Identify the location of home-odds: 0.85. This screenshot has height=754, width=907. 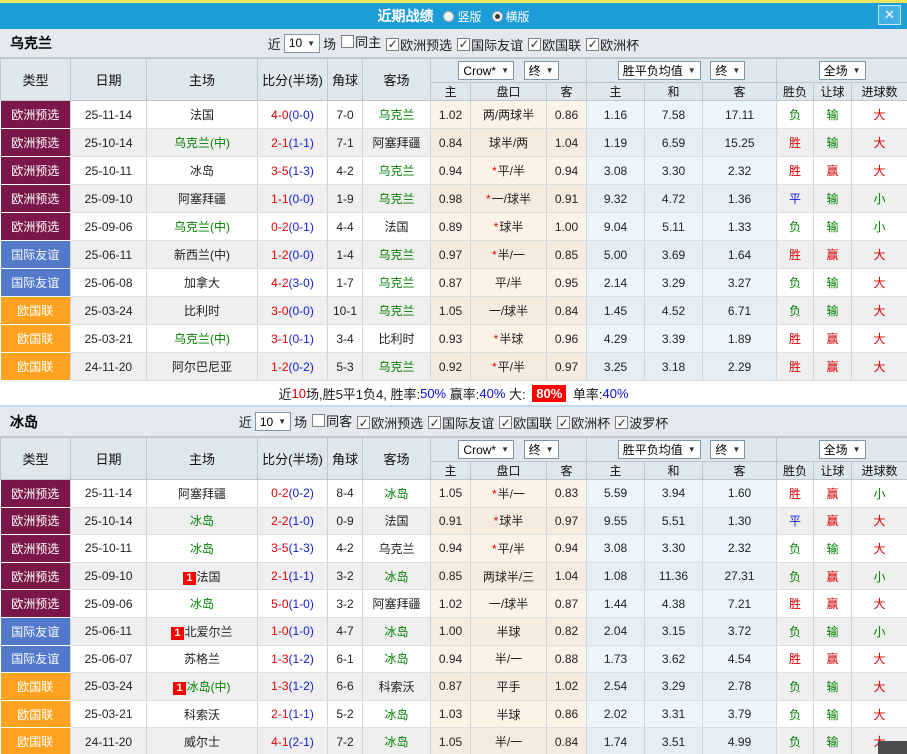
(450, 576).